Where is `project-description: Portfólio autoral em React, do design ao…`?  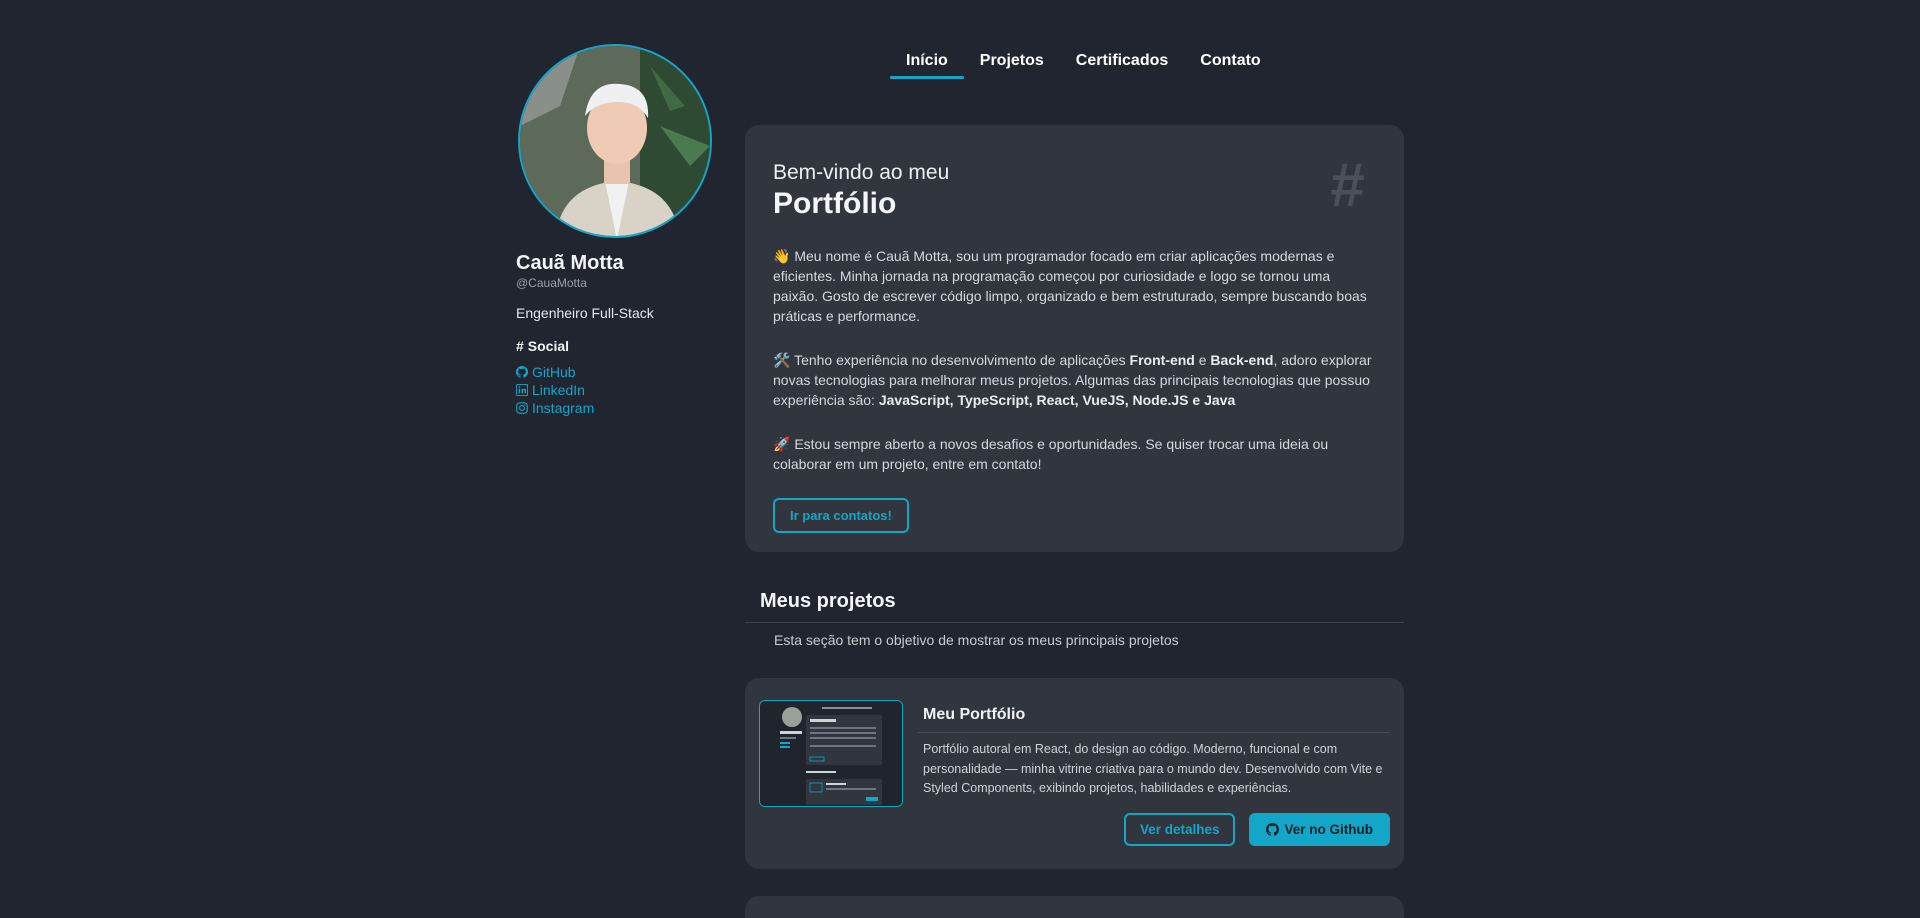
project-description: Portfólio autoral em React, do design ao… is located at coordinates (1153, 768).